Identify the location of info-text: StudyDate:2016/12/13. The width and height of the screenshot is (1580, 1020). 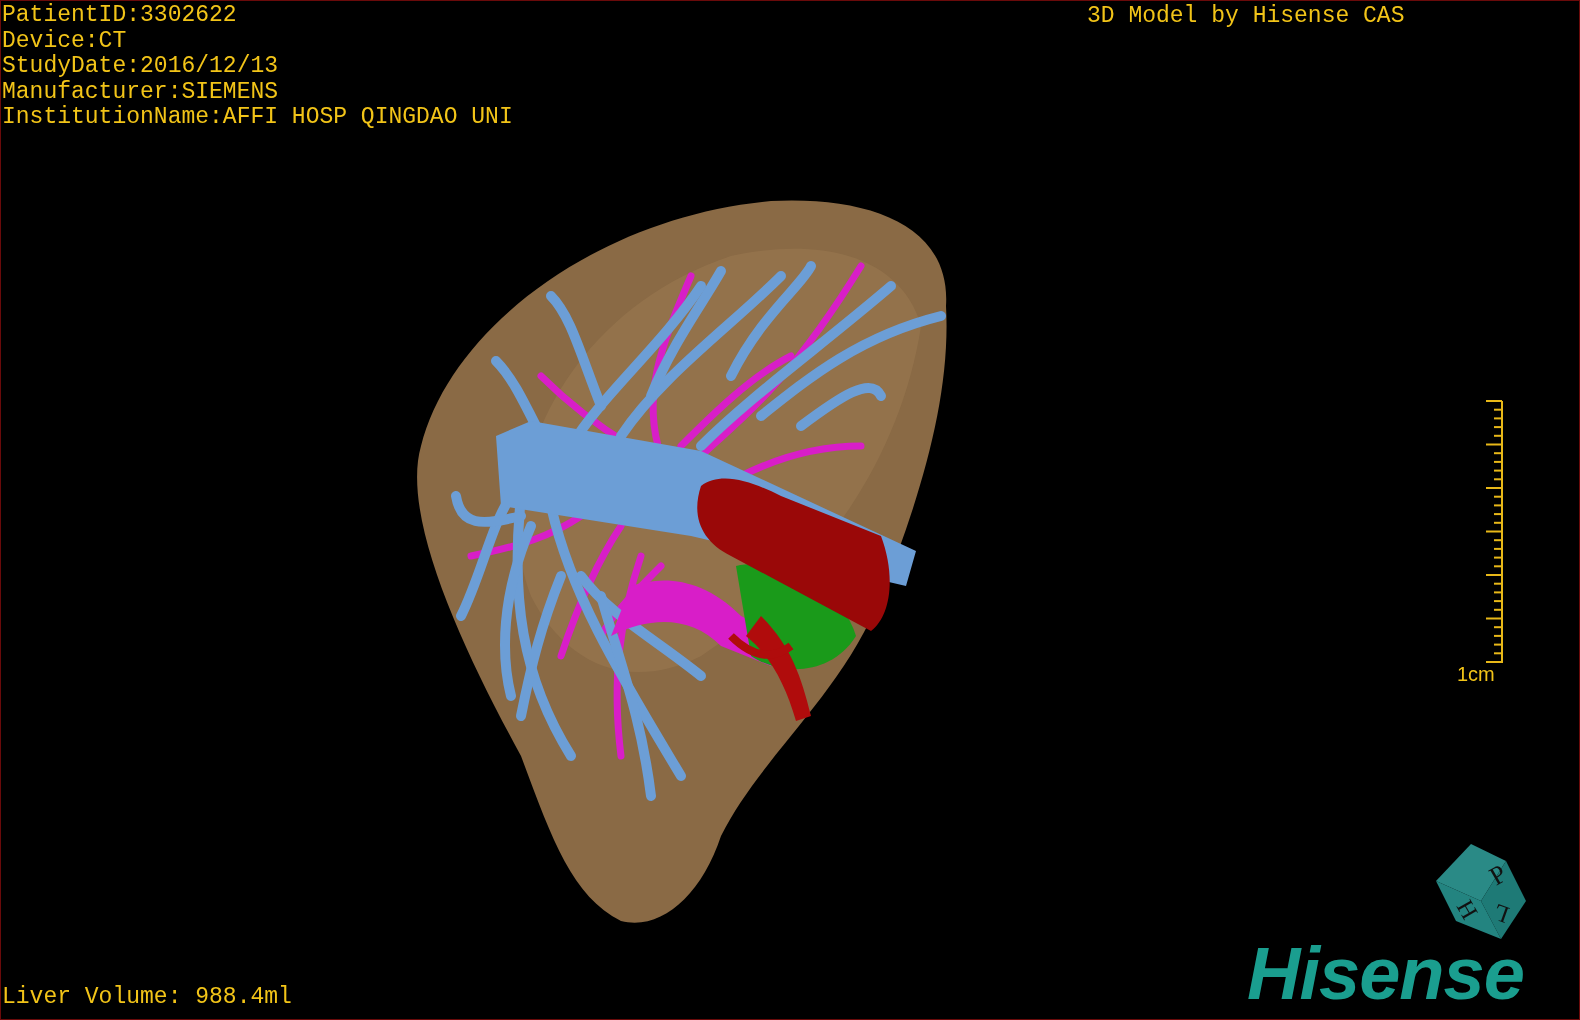
(141, 67).